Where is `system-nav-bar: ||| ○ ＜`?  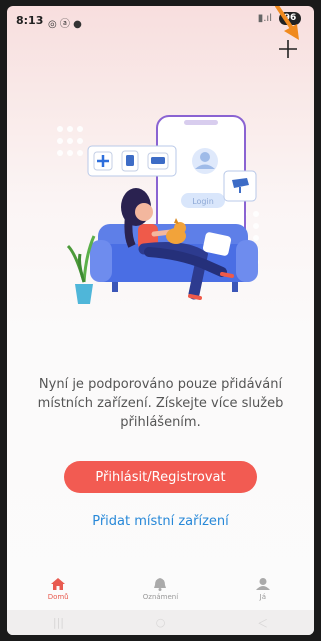 system-nav-bar: ||| ○ ＜ is located at coordinates (160, 622).